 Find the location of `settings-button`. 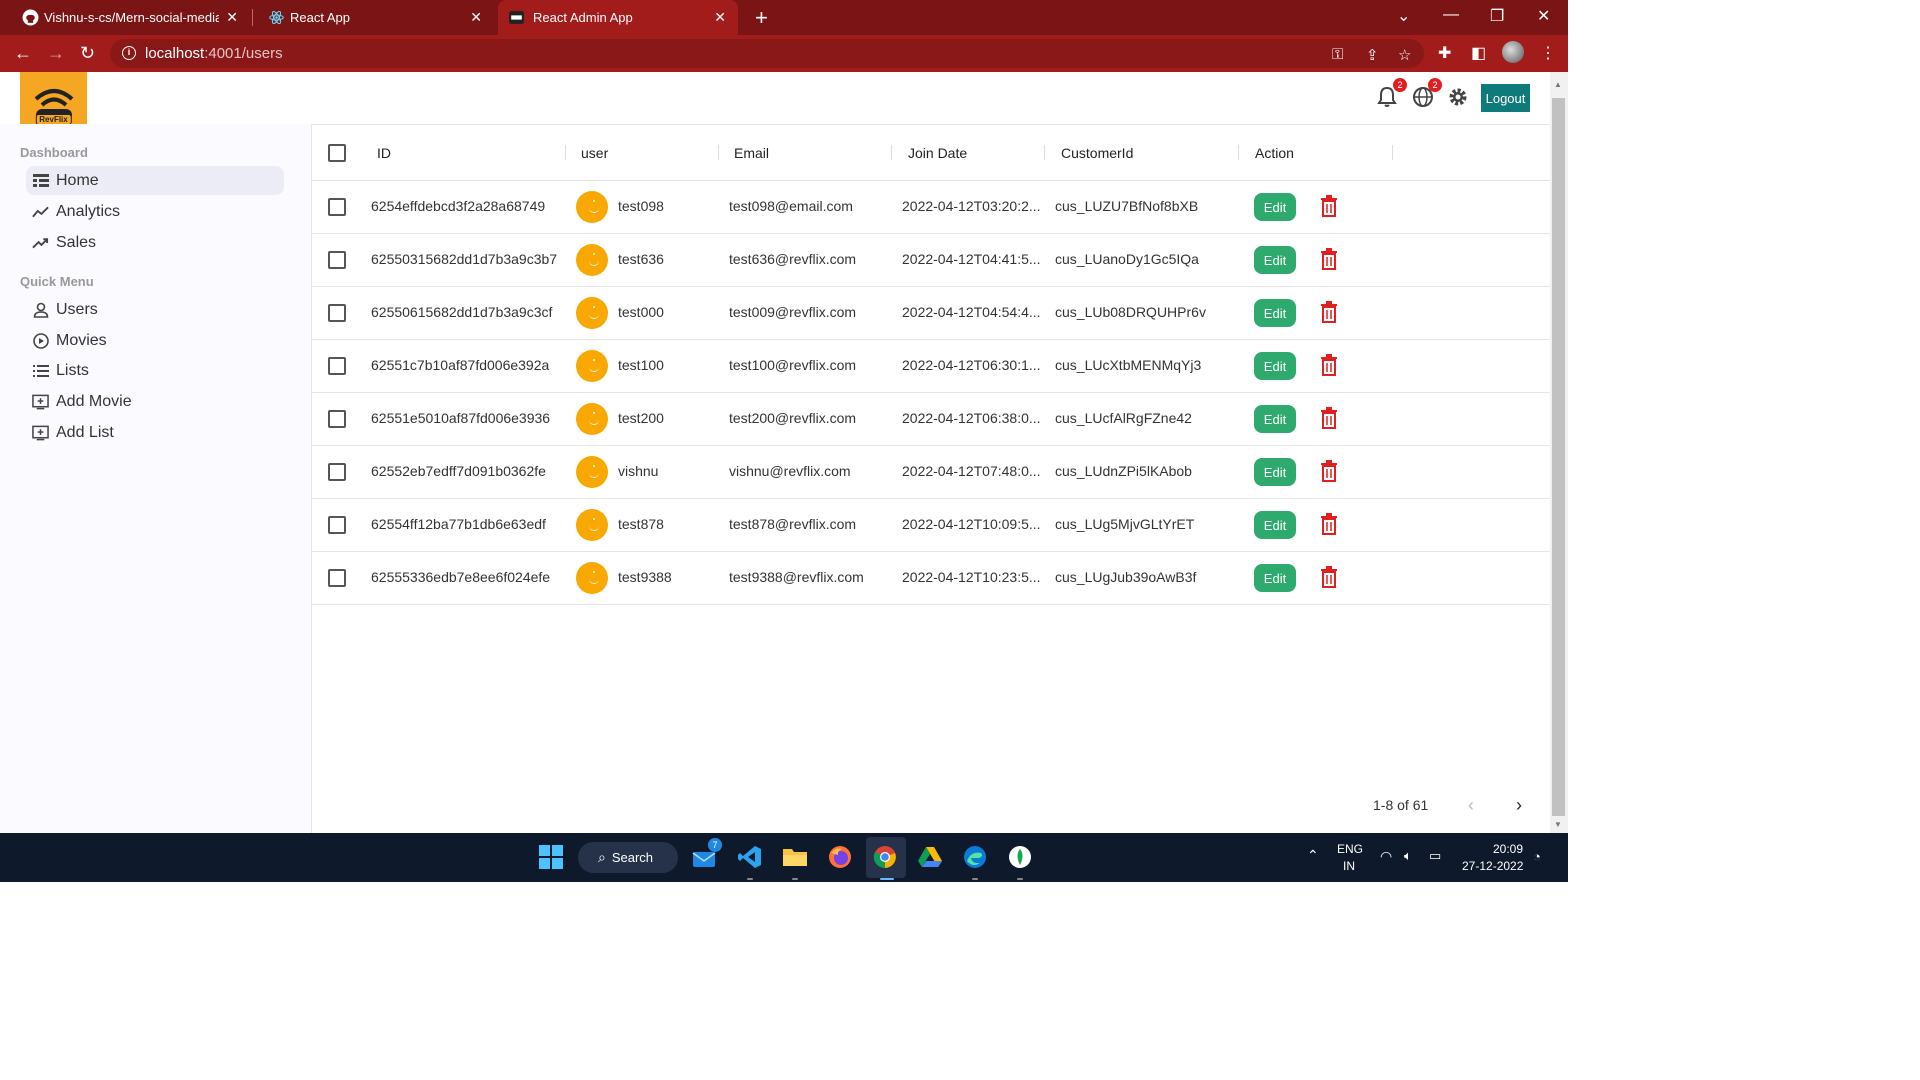

settings-button is located at coordinates (1459, 98).